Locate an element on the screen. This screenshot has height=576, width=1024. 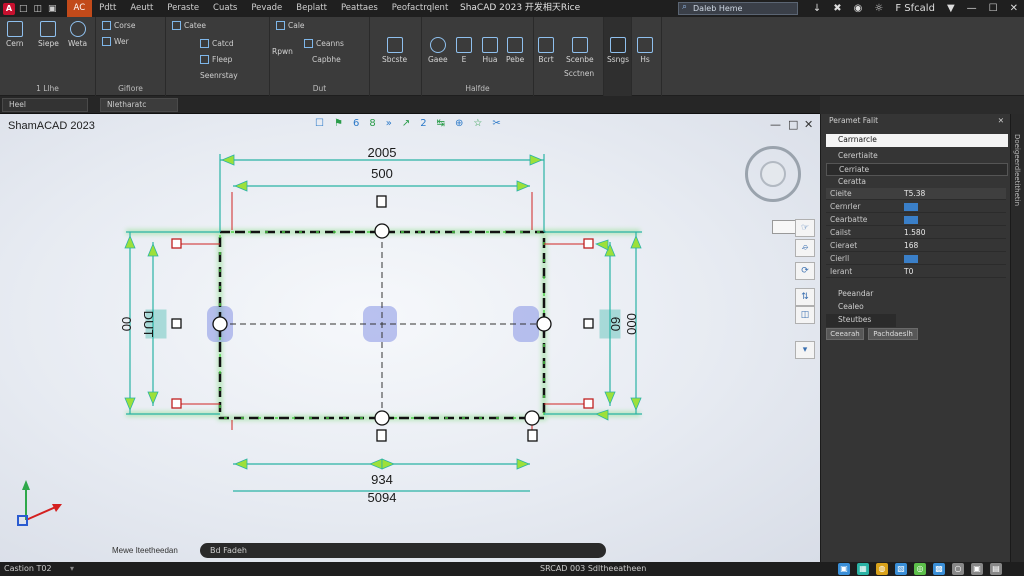
property-row: Ierant T0 is located at coordinates (916, 272).